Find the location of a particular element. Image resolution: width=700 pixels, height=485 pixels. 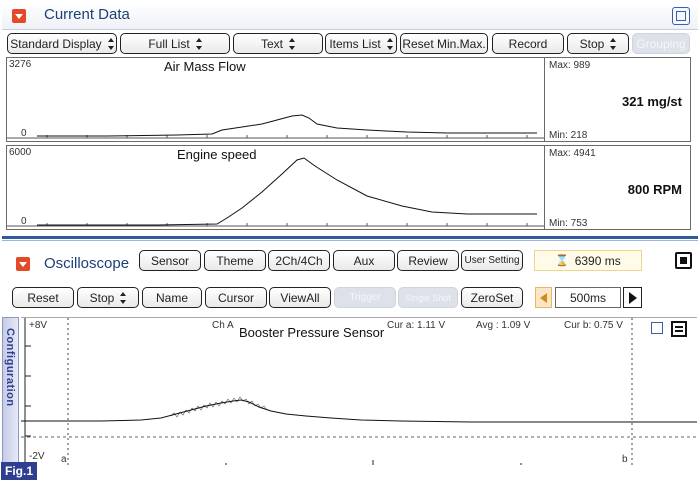

aux-button: Aux is located at coordinates (364, 260).